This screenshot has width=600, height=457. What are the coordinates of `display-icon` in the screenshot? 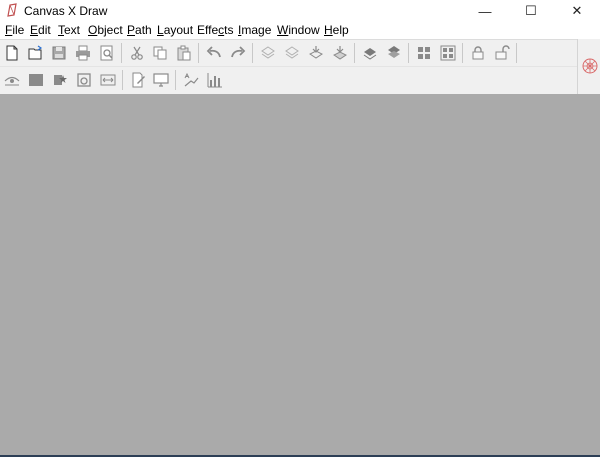 It's located at (161, 80).